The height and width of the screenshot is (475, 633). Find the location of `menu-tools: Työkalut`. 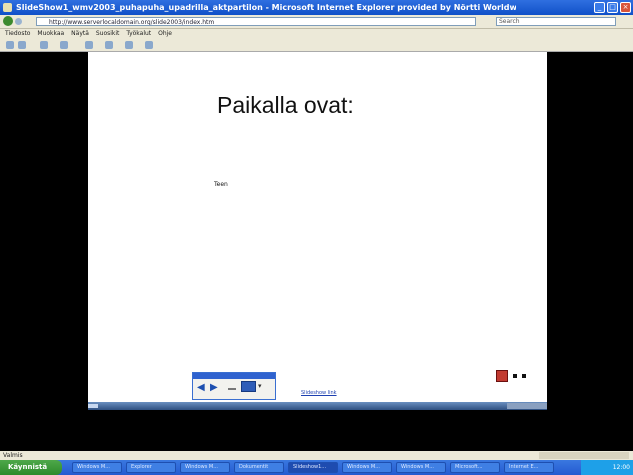

menu-tools: Työkalut is located at coordinates (138, 33).